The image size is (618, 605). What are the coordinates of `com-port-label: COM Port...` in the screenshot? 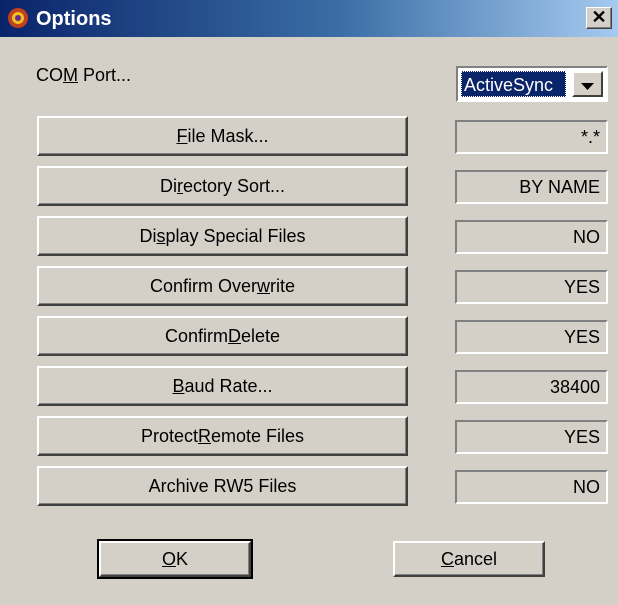 It's located at (84, 75).